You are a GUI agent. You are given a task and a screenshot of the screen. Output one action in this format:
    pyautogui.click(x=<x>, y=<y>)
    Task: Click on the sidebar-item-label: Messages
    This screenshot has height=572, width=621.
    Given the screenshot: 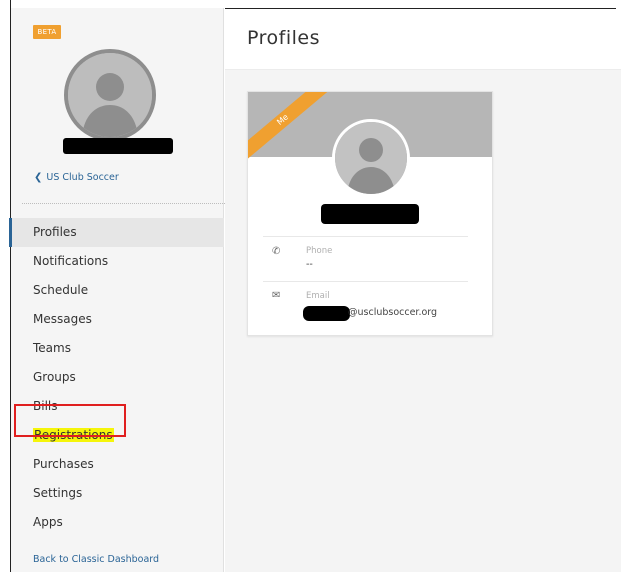 What is the action you would take?
    pyautogui.click(x=62, y=319)
    